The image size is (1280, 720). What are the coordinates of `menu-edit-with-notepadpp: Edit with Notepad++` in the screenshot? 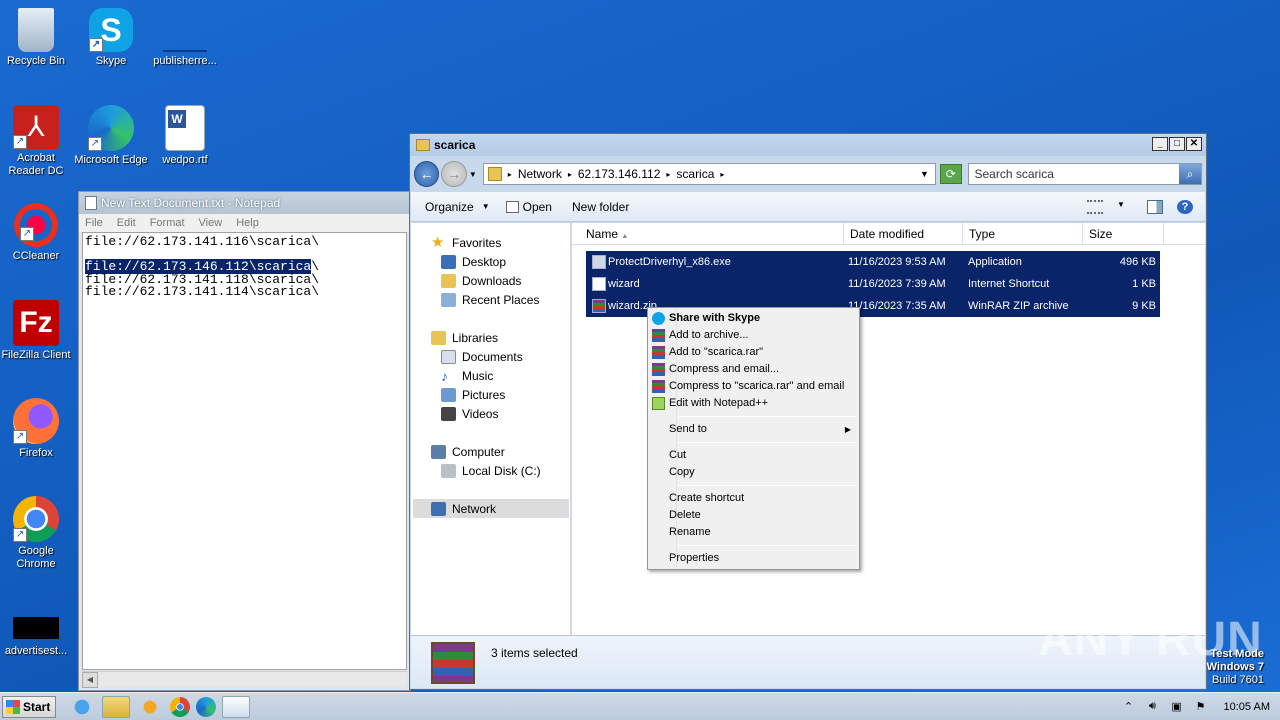 It's located at (753, 403).